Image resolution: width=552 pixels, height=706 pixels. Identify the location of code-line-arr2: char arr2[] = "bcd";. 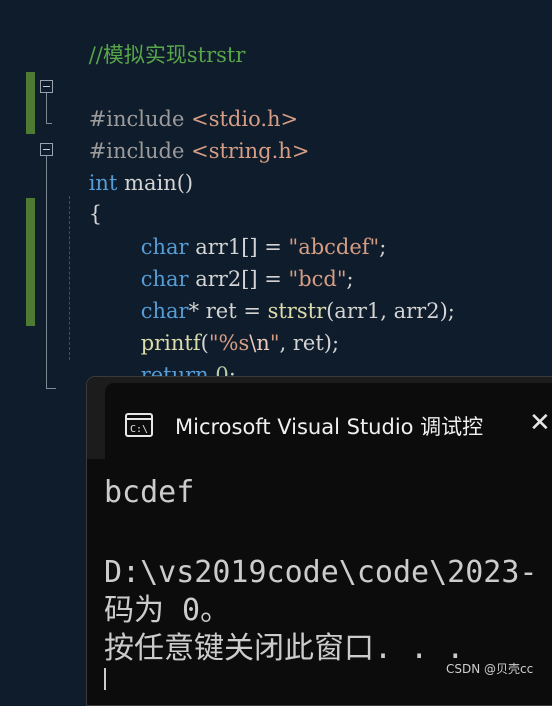
(234, 261).